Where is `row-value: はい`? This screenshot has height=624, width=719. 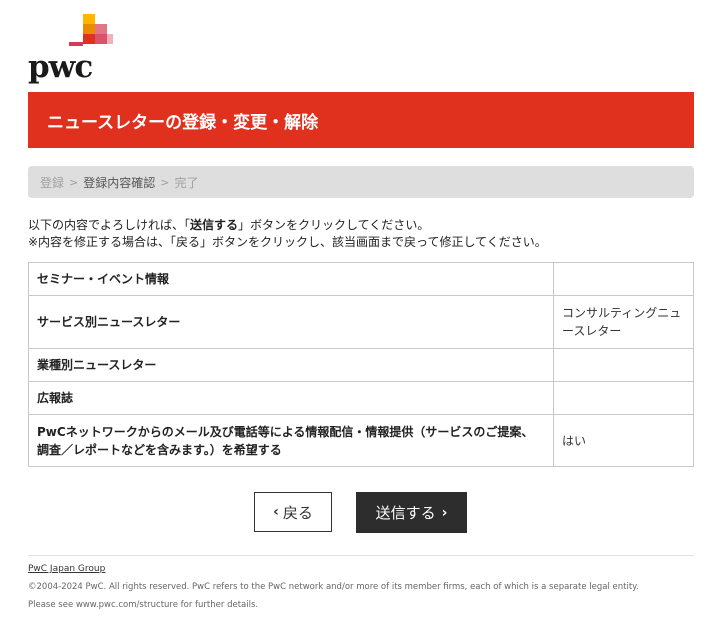 row-value: はい is located at coordinates (623, 440).